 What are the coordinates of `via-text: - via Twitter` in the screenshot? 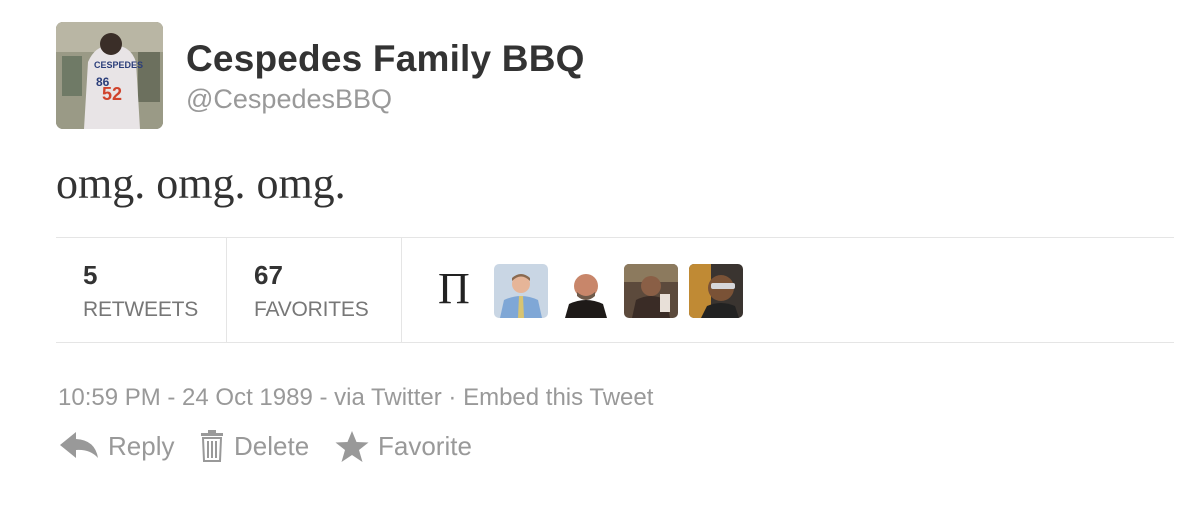 It's located at (377, 397).